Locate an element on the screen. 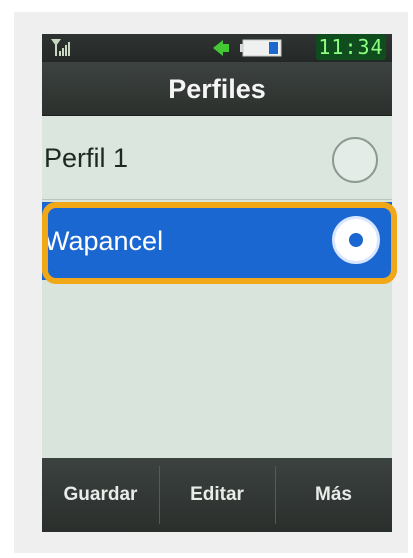 This screenshot has height=558, width=413. speaker-icon is located at coordinates (221, 48).